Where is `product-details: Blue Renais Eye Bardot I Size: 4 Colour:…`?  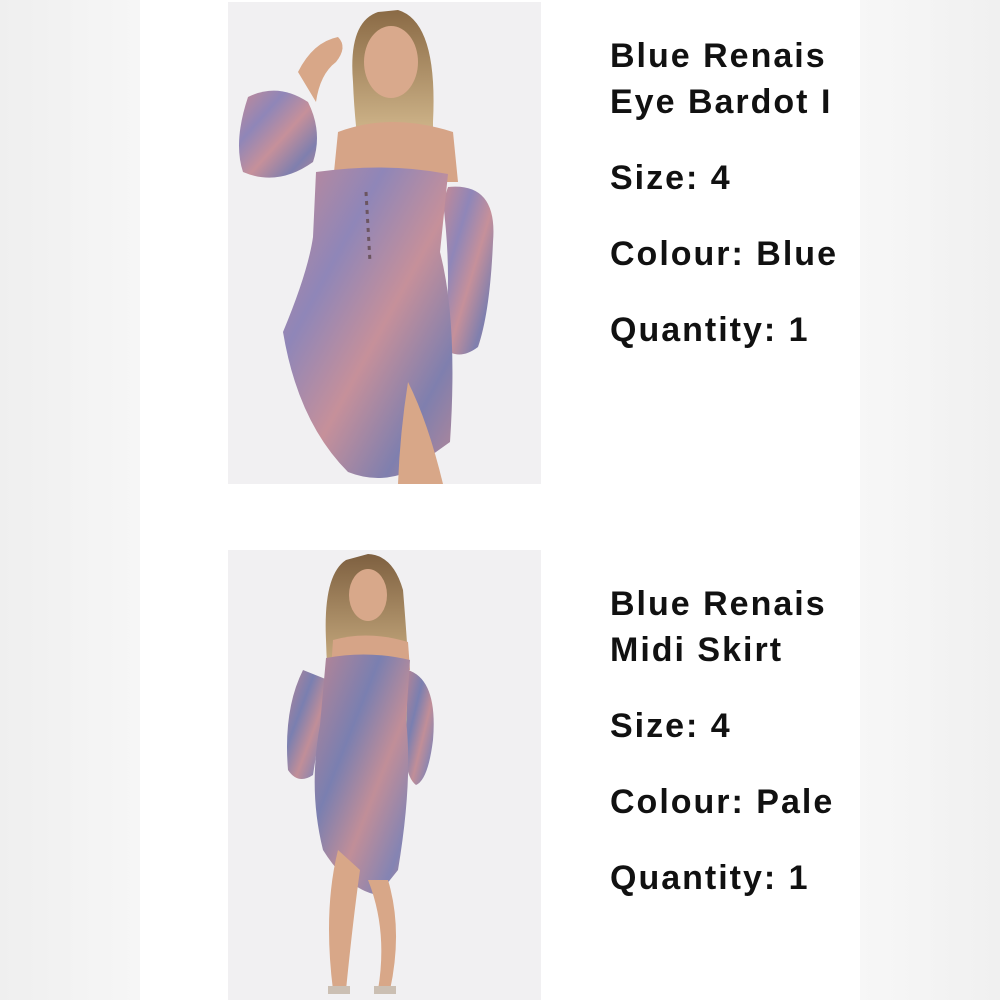 product-details: Blue Renais Eye Bardot I Size: 4 Colour:… is located at coordinates (735, 193).